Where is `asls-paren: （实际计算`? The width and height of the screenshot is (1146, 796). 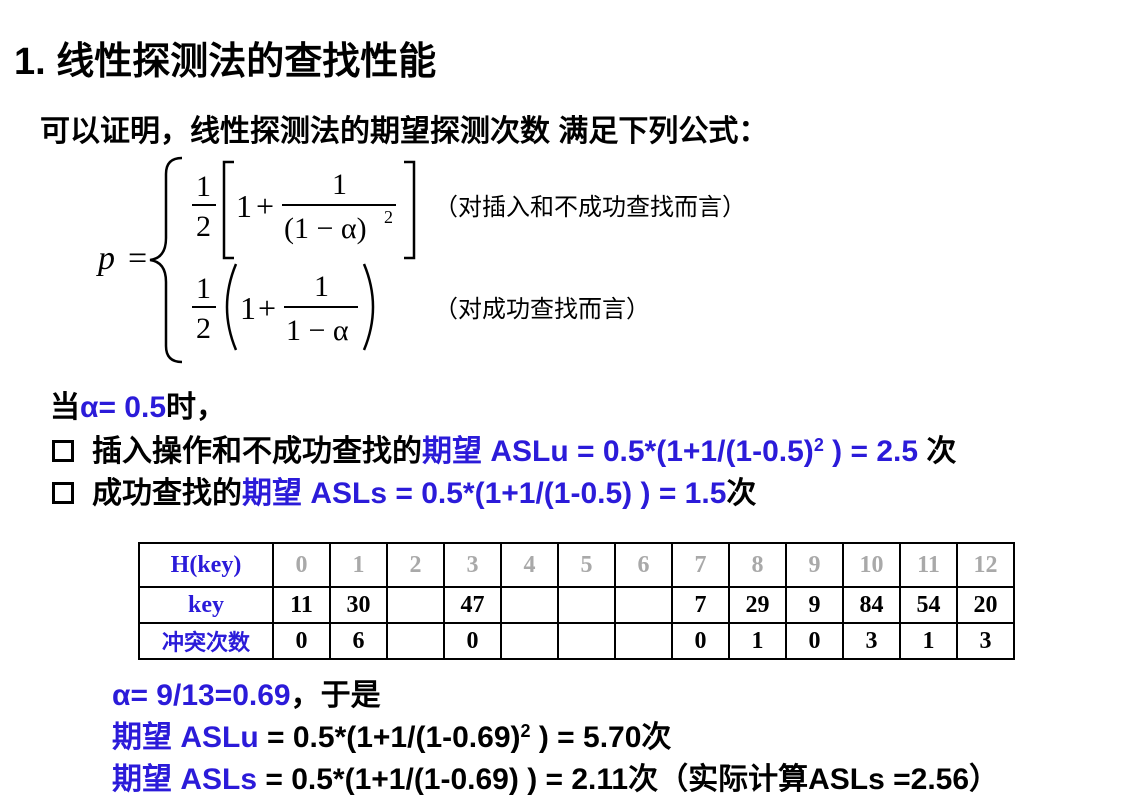 asls-paren: （实际计算 is located at coordinates (733, 779).